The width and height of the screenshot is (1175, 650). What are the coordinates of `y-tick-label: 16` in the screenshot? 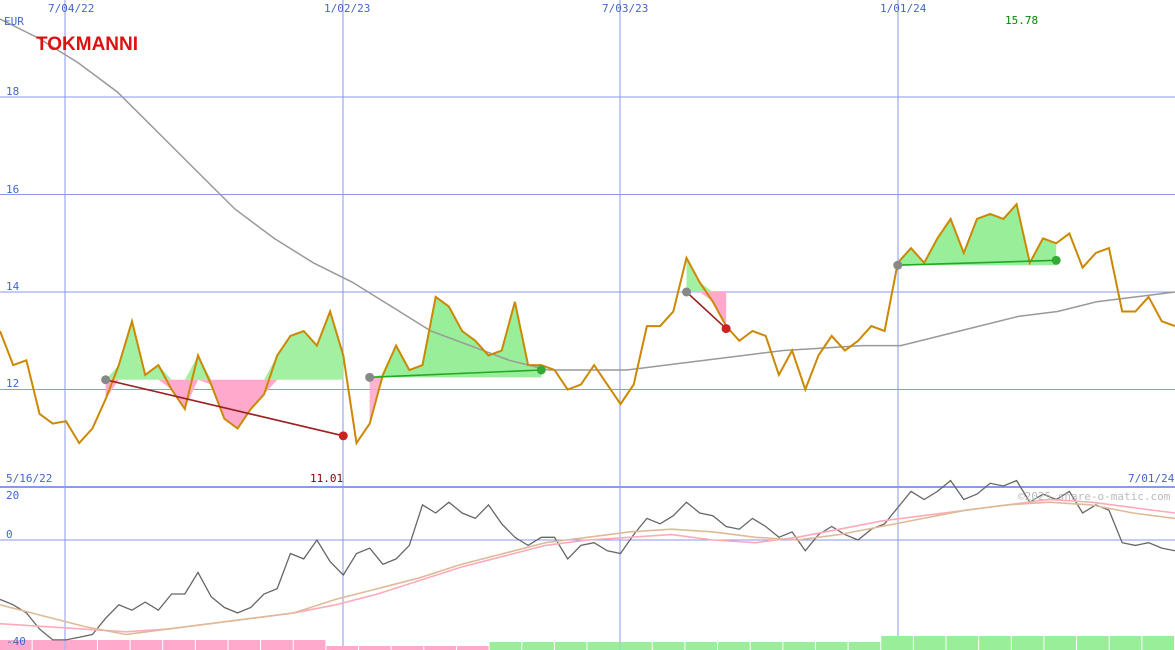 It's located at (12, 189).